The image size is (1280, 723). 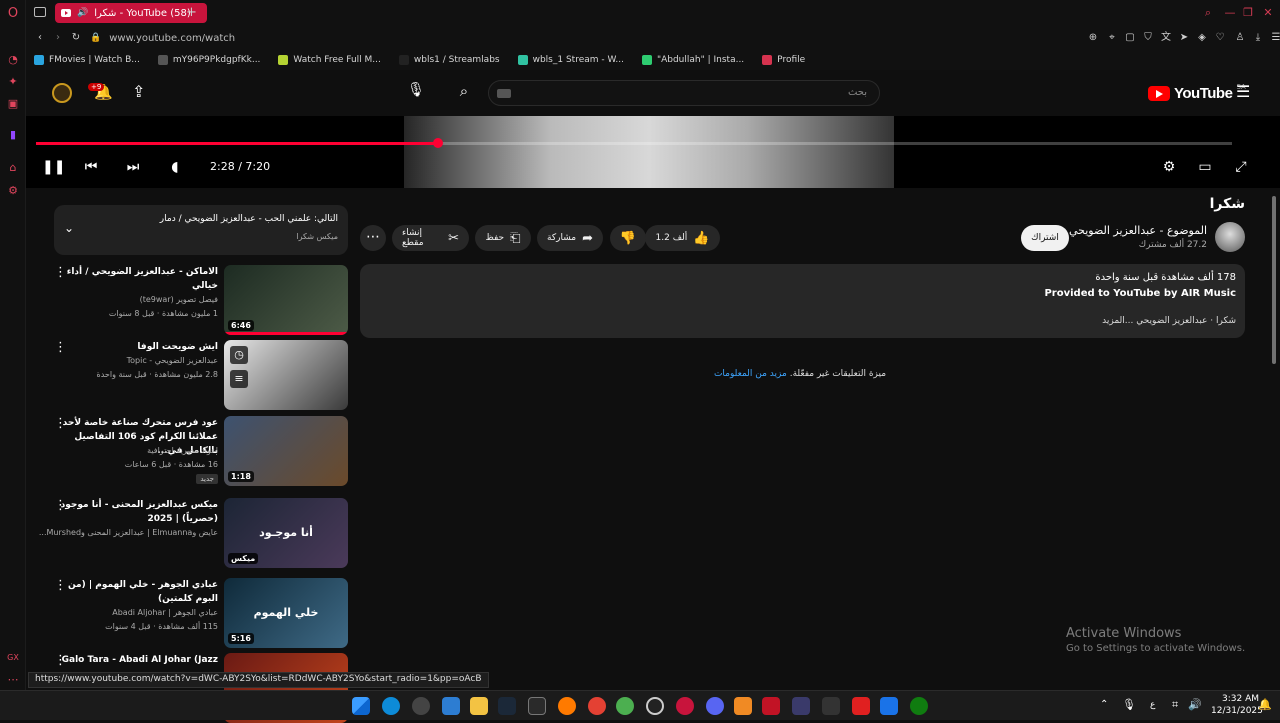 I want to click on chrome-alt-icon, so click(x=625, y=706).